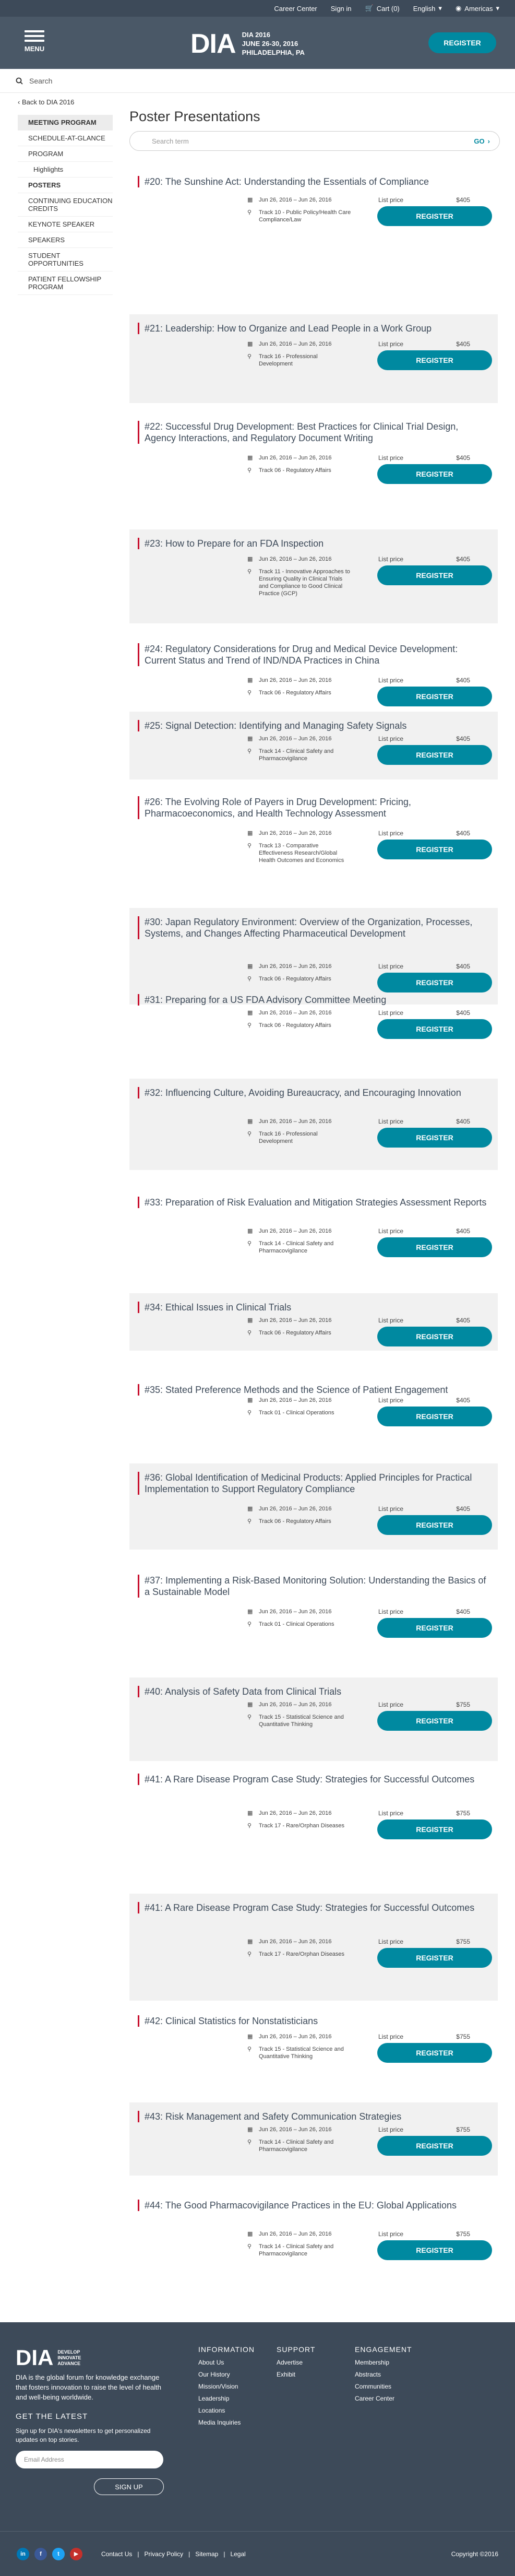 The width and height of the screenshot is (515, 2576). I want to click on sidebar-item: SPEAKERS, so click(65, 240).